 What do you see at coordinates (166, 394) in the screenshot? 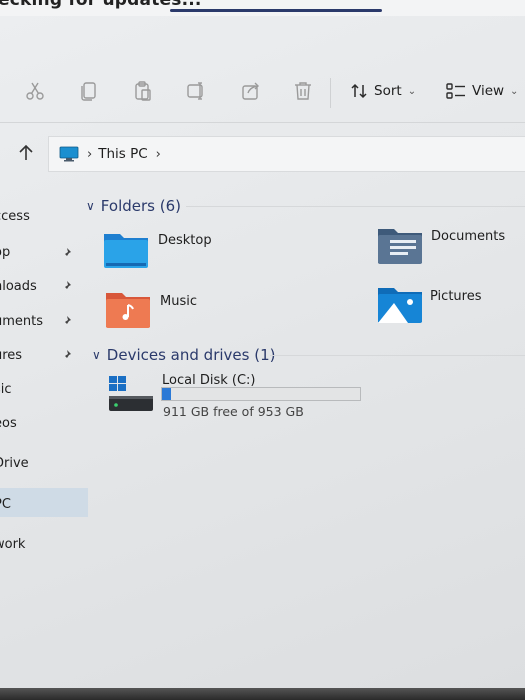
I see `drive-usage-fill` at bounding box center [166, 394].